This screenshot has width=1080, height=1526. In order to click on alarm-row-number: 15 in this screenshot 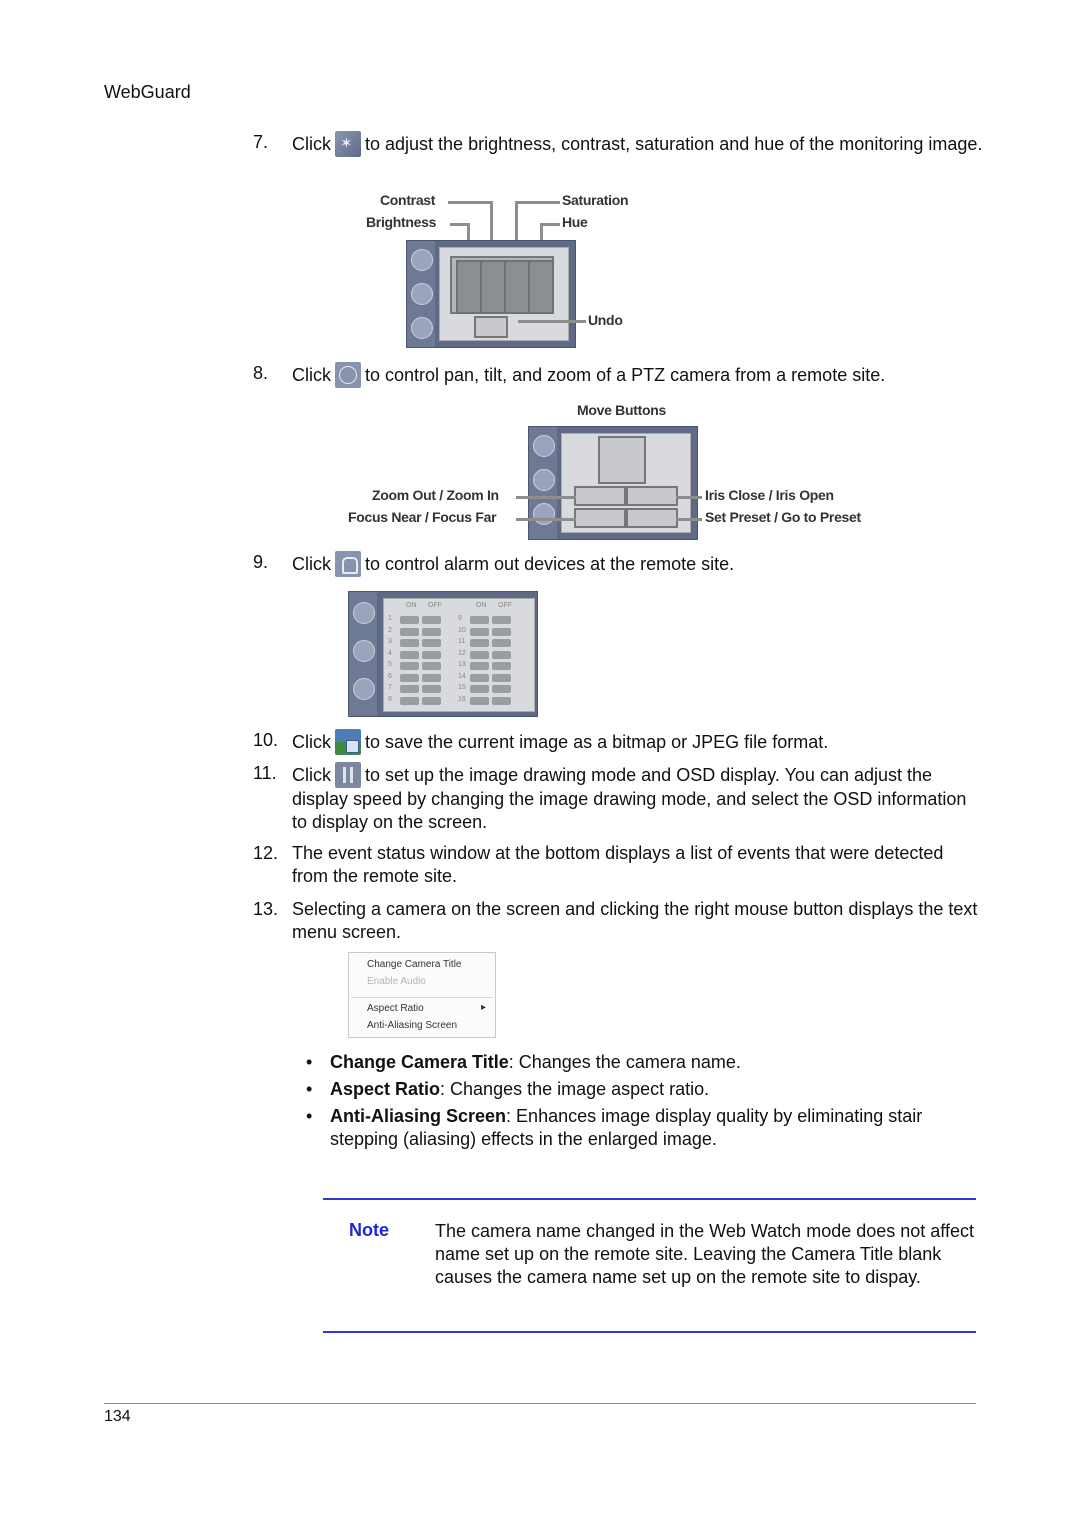, I will do `click(462, 687)`.